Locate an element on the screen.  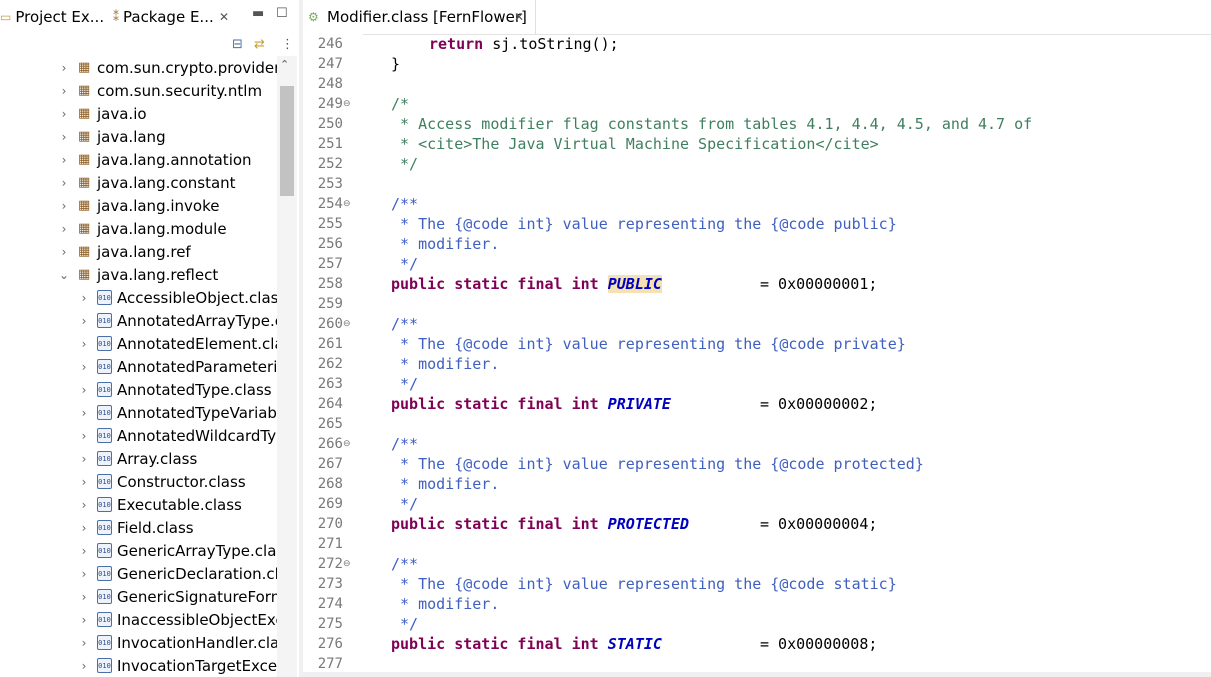
tree-class-item: › 010 AnnotatedArrayType.cla is located at coordinates (138, 320).